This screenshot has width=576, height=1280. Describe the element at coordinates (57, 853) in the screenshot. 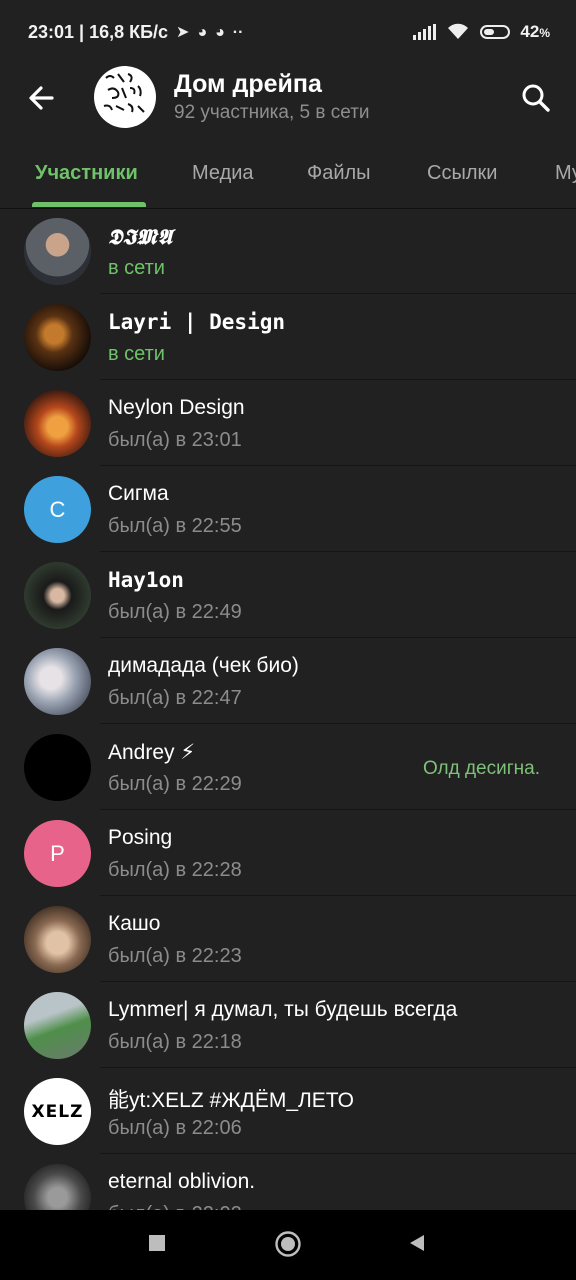

I see `avatar-letter: P` at that location.